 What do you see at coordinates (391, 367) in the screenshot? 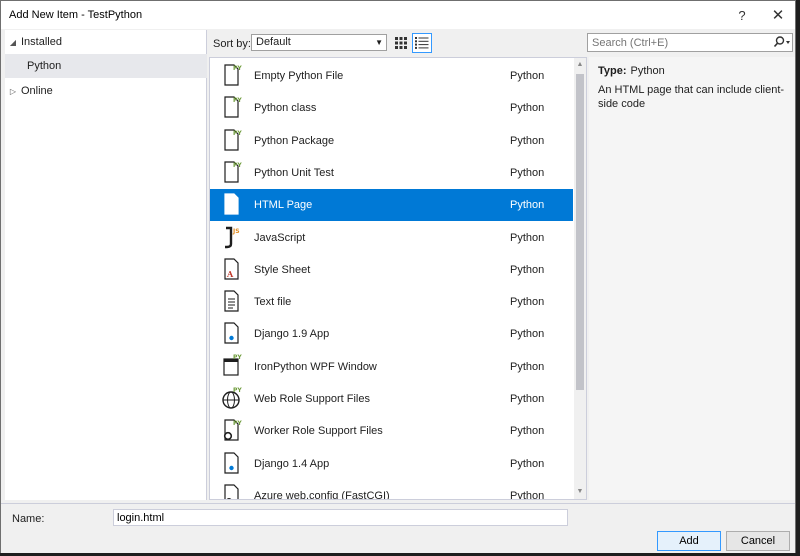
I see `template-list-item: PY IronPython WPF Window Python` at bounding box center [391, 367].